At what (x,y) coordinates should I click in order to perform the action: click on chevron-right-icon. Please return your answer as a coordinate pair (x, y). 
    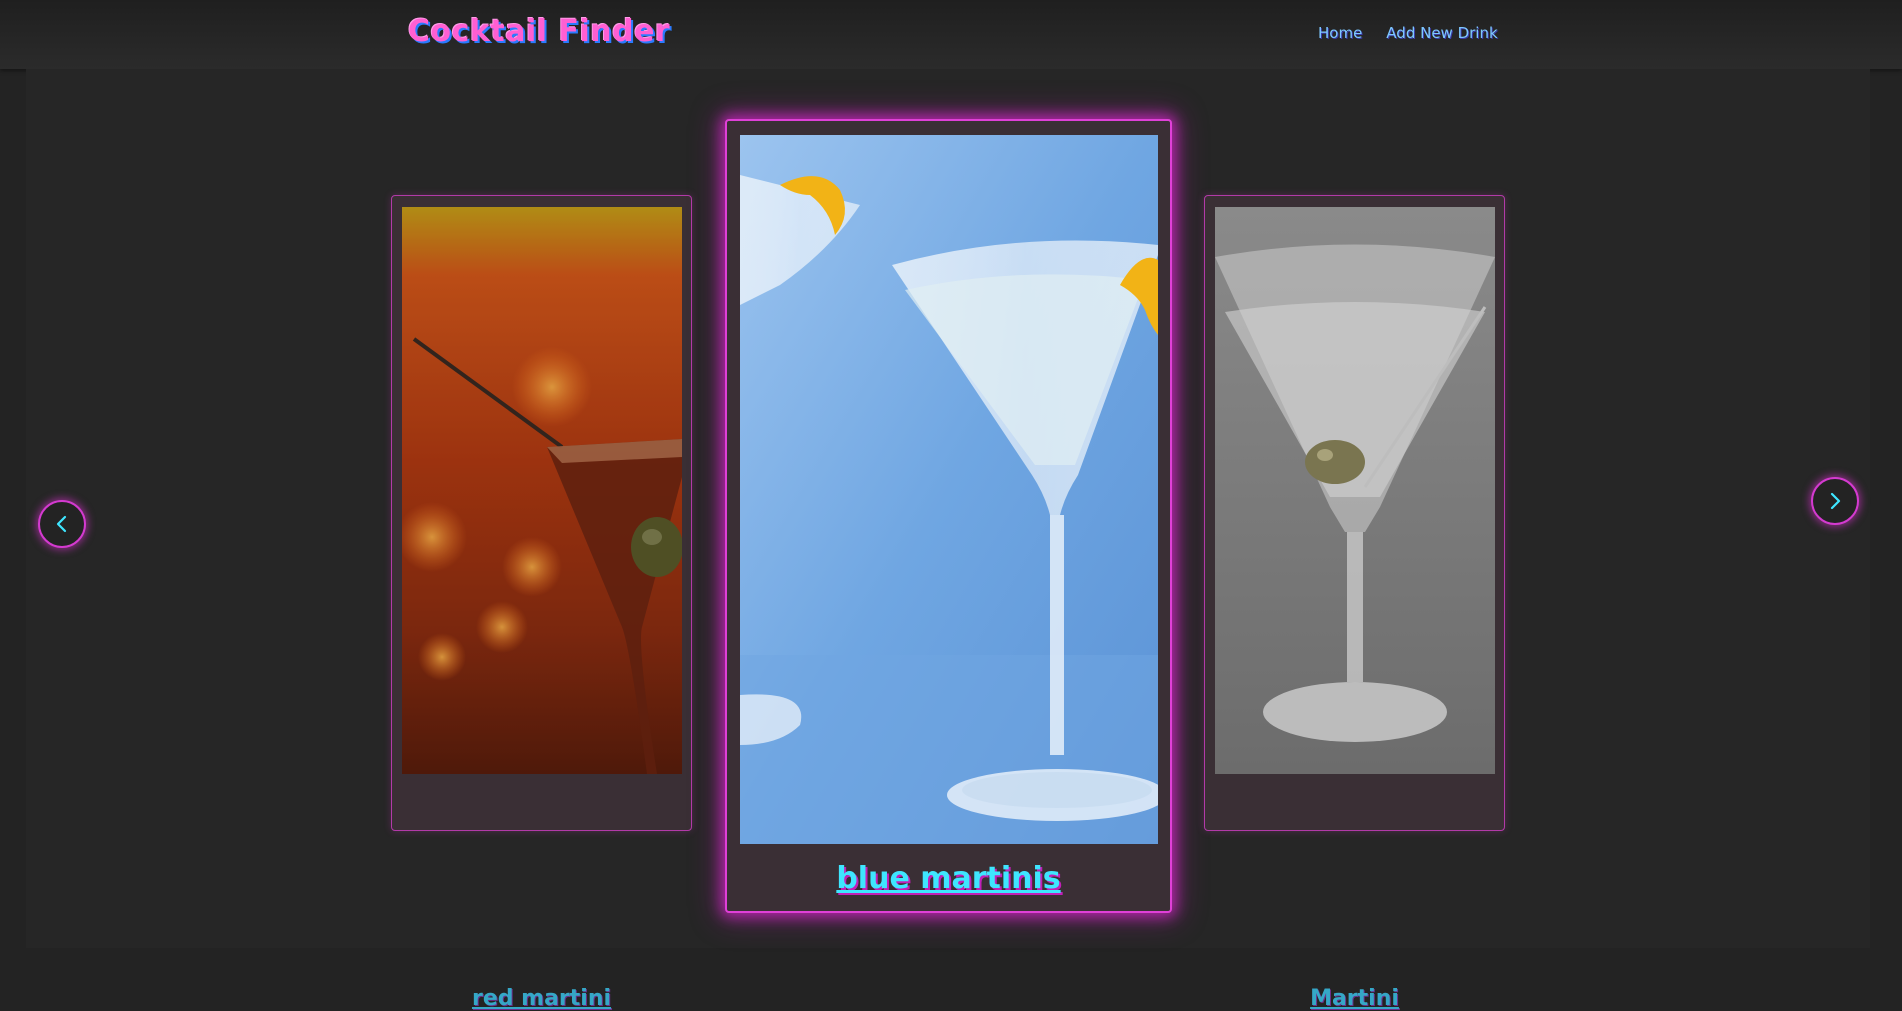
    Looking at the image, I should click on (1835, 501).